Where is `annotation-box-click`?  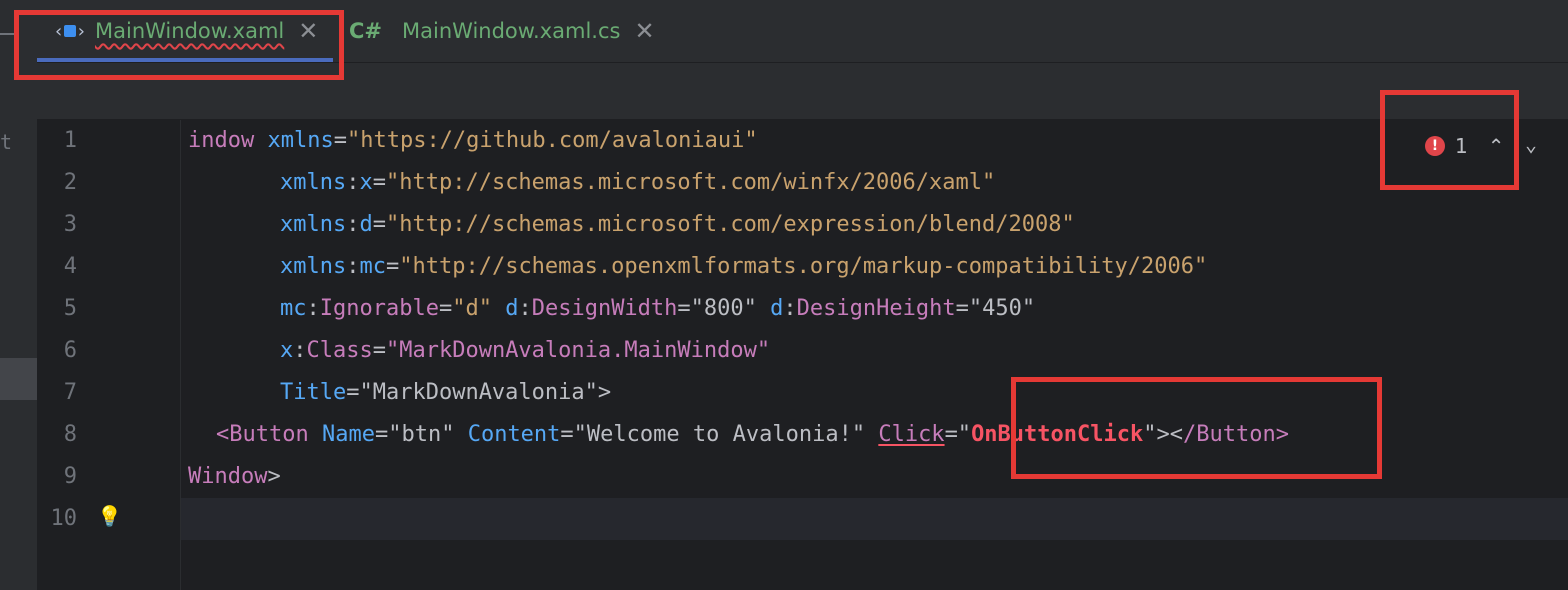 annotation-box-click is located at coordinates (1196, 428).